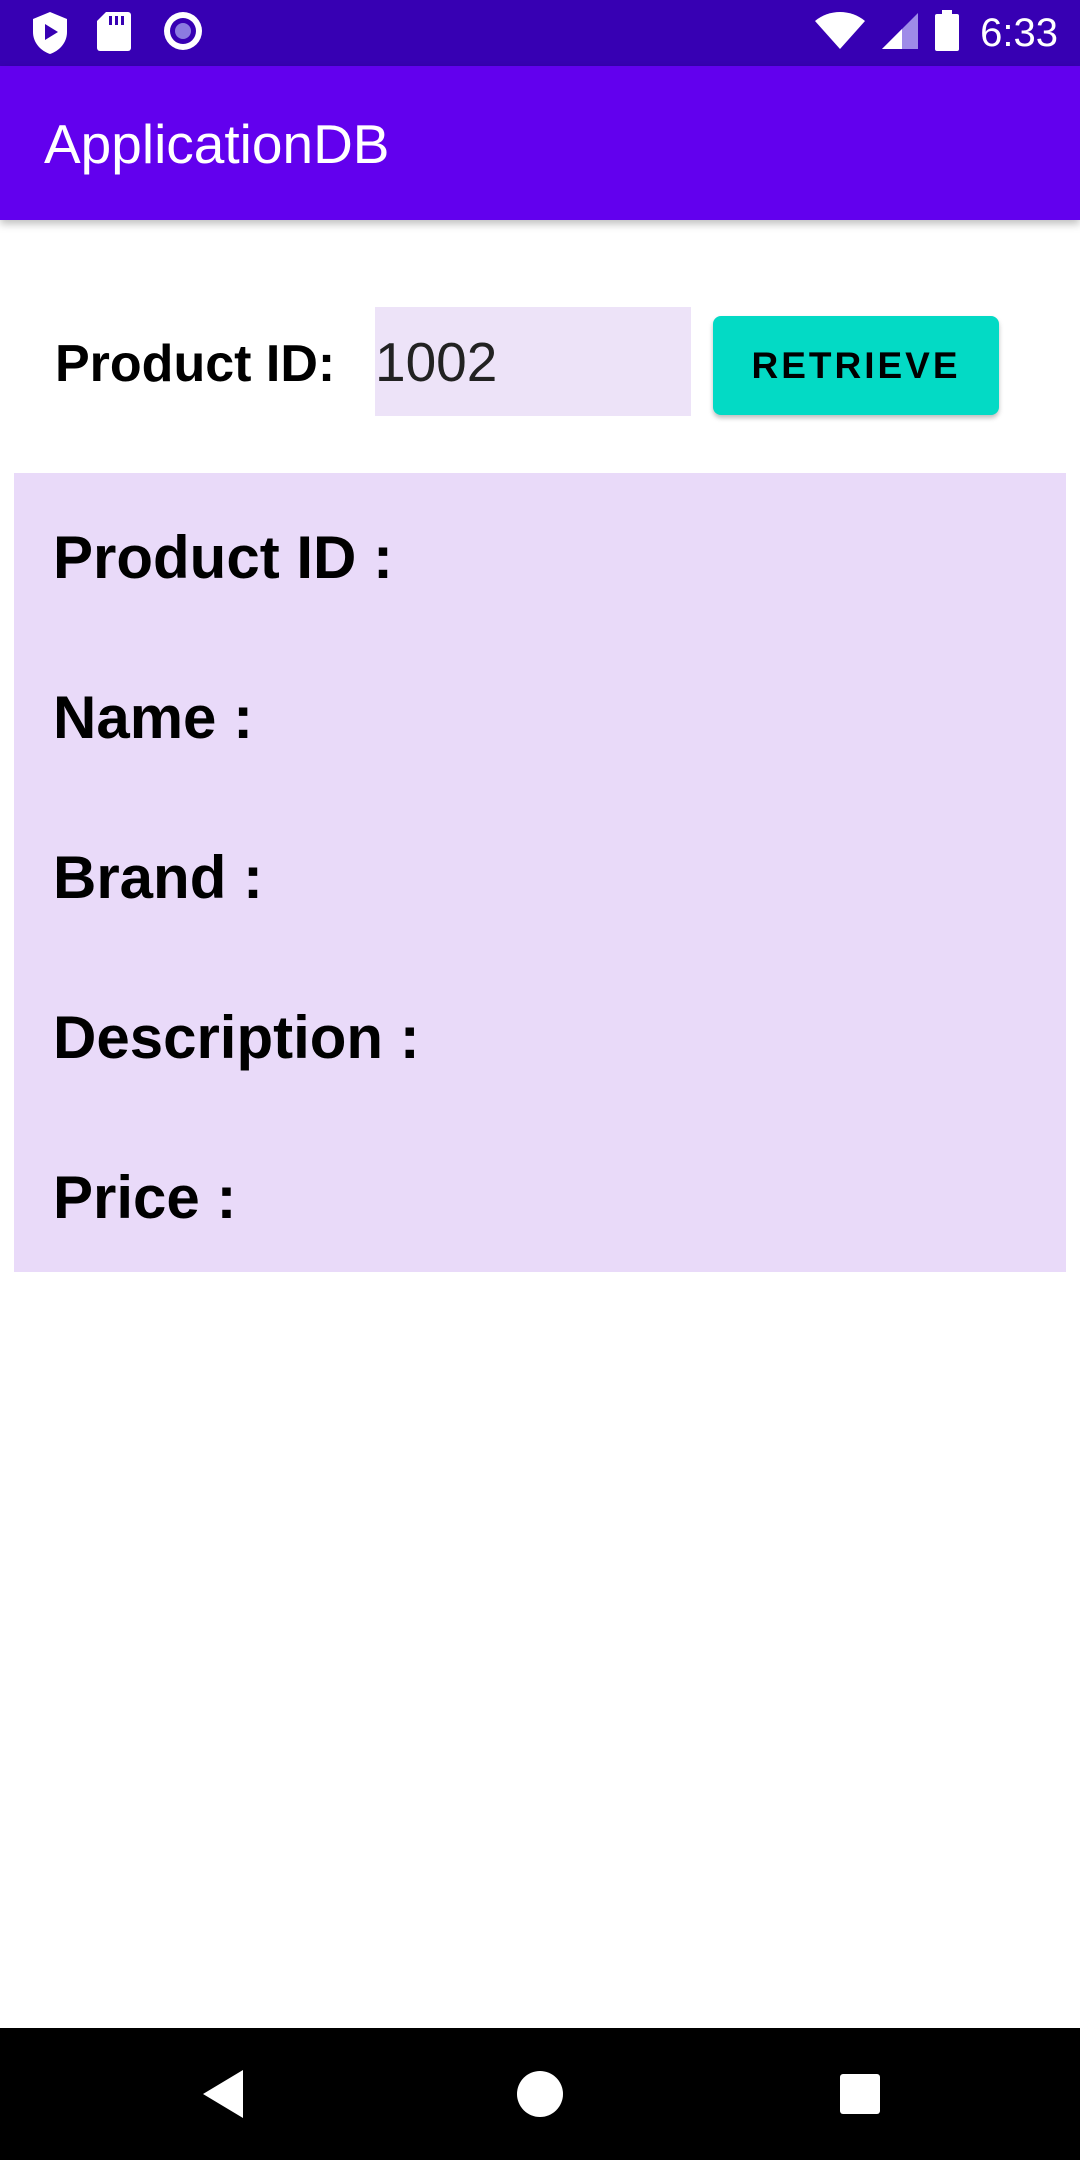 The height and width of the screenshot is (2160, 1080). What do you see at coordinates (119, 33) in the screenshot?
I see `sd-card-icon` at bounding box center [119, 33].